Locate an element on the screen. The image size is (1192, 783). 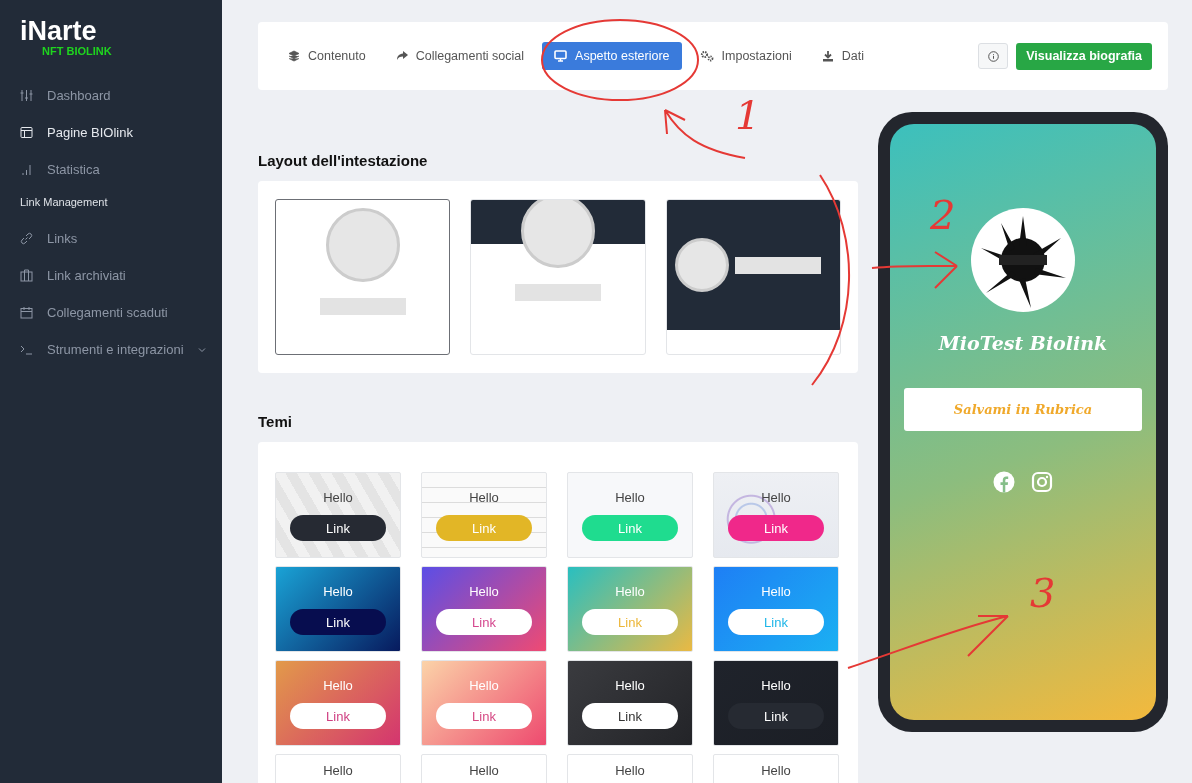
sidebar-item: Statistica is located at coordinates (121, 169).